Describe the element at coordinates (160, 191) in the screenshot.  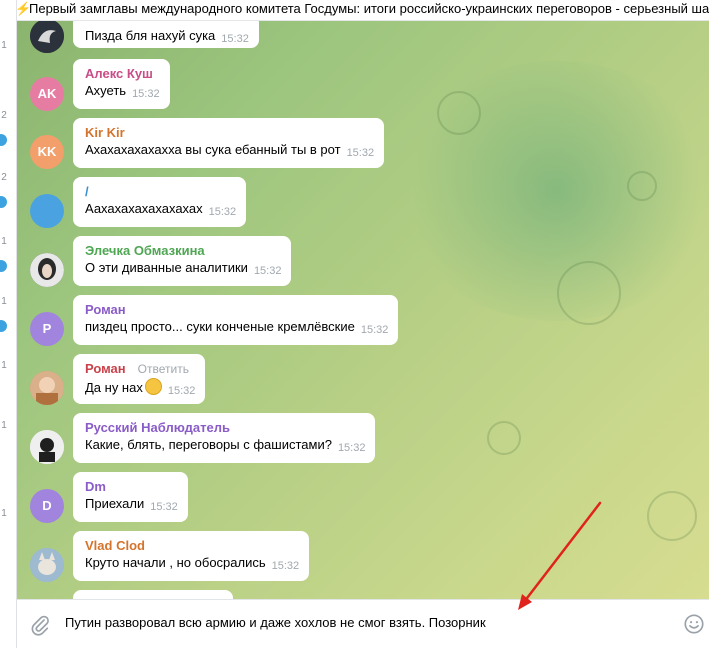
I see `sender-name: /` at that location.